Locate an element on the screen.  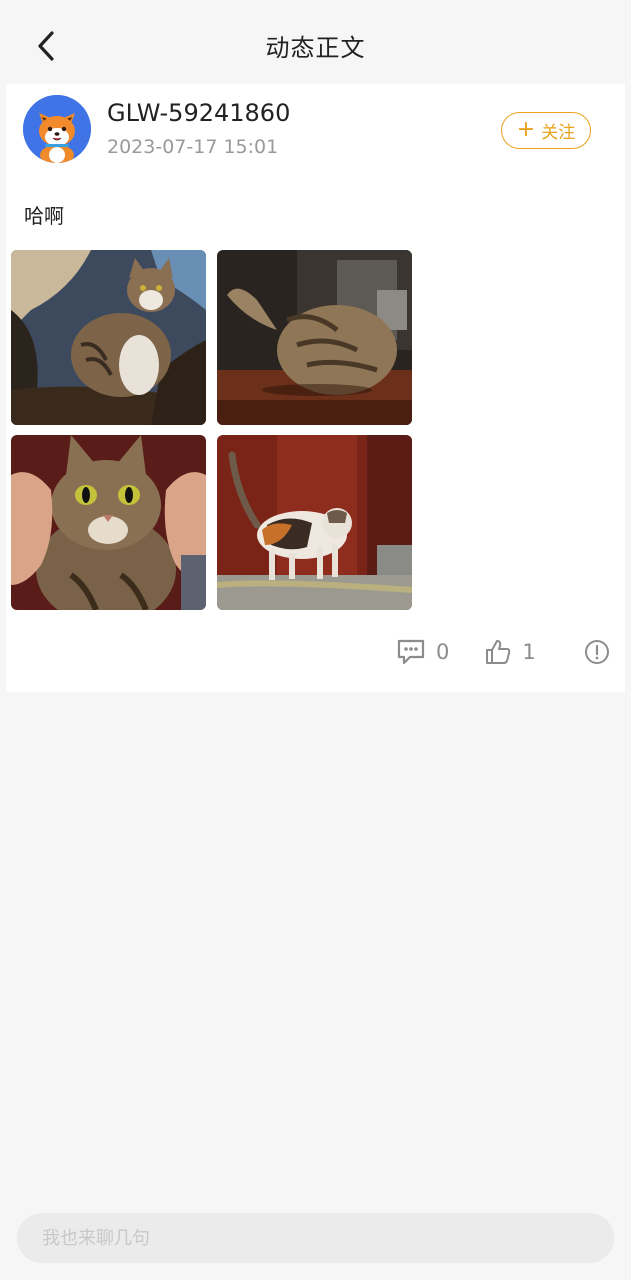
thumbs-up-icon is located at coordinates (498, 652).